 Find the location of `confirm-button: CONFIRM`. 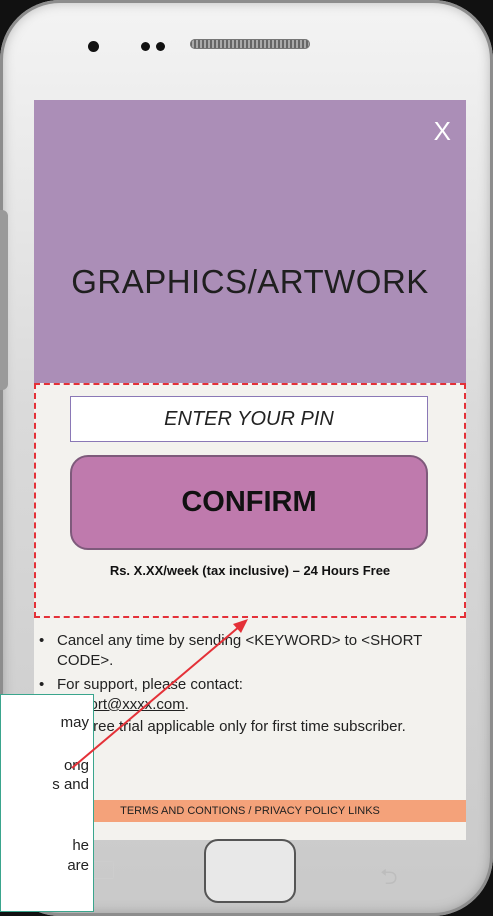

confirm-button: CONFIRM is located at coordinates (249, 502).